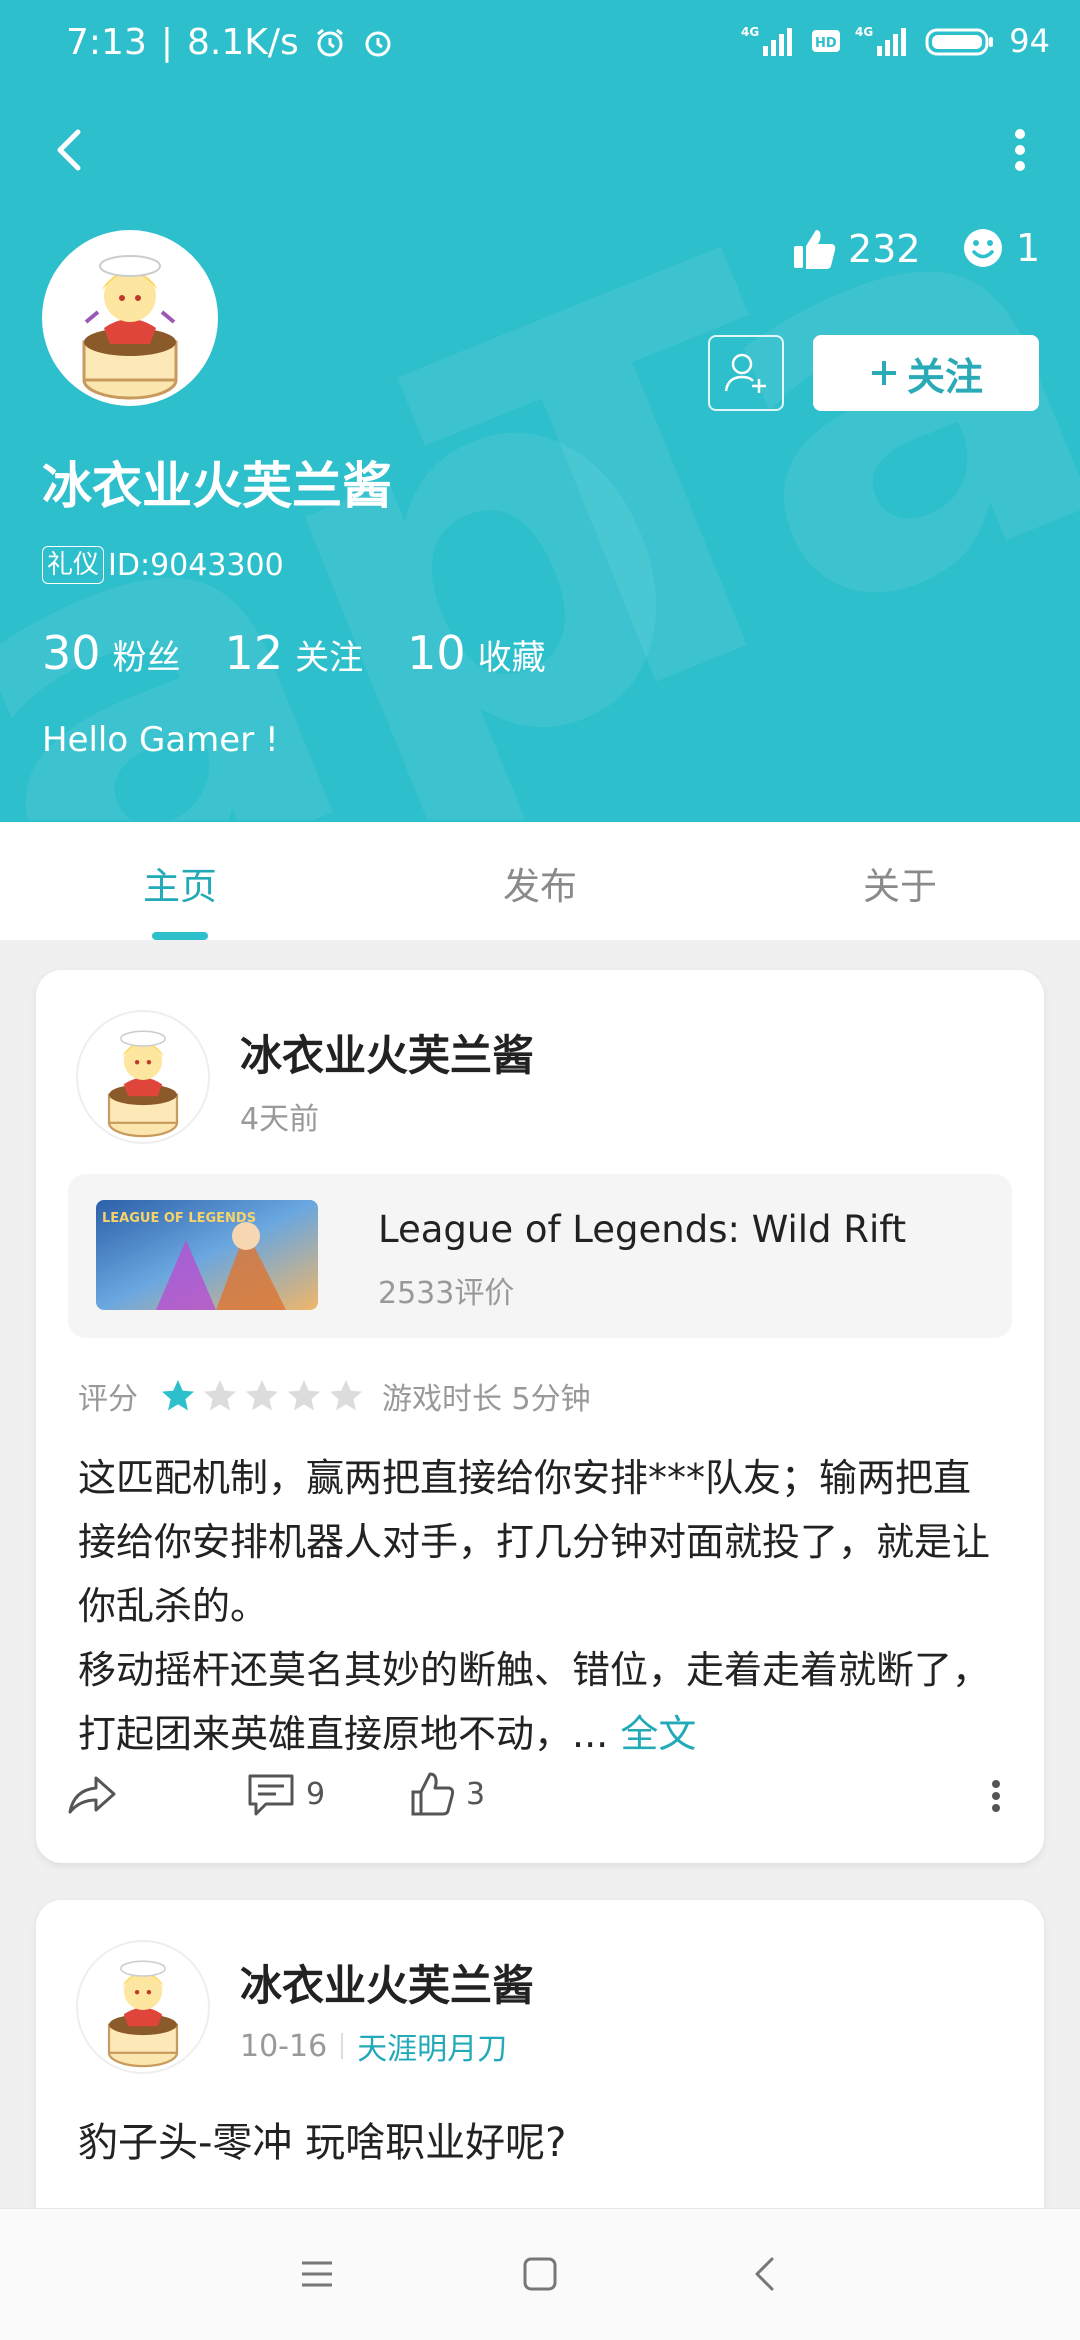 The height and width of the screenshot is (2340, 1080). Describe the element at coordinates (322, 2139) in the screenshot. I see `post-body-text: 豹子头-零冲 玩啥职业好呢?` at that location.